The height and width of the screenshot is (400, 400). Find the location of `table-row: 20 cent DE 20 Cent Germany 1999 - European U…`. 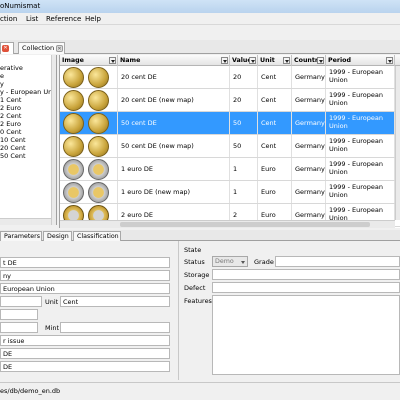

table-row: 20 cent DE 20 Cent Germany 1999 - European U… is located at coordinates (230, 77).